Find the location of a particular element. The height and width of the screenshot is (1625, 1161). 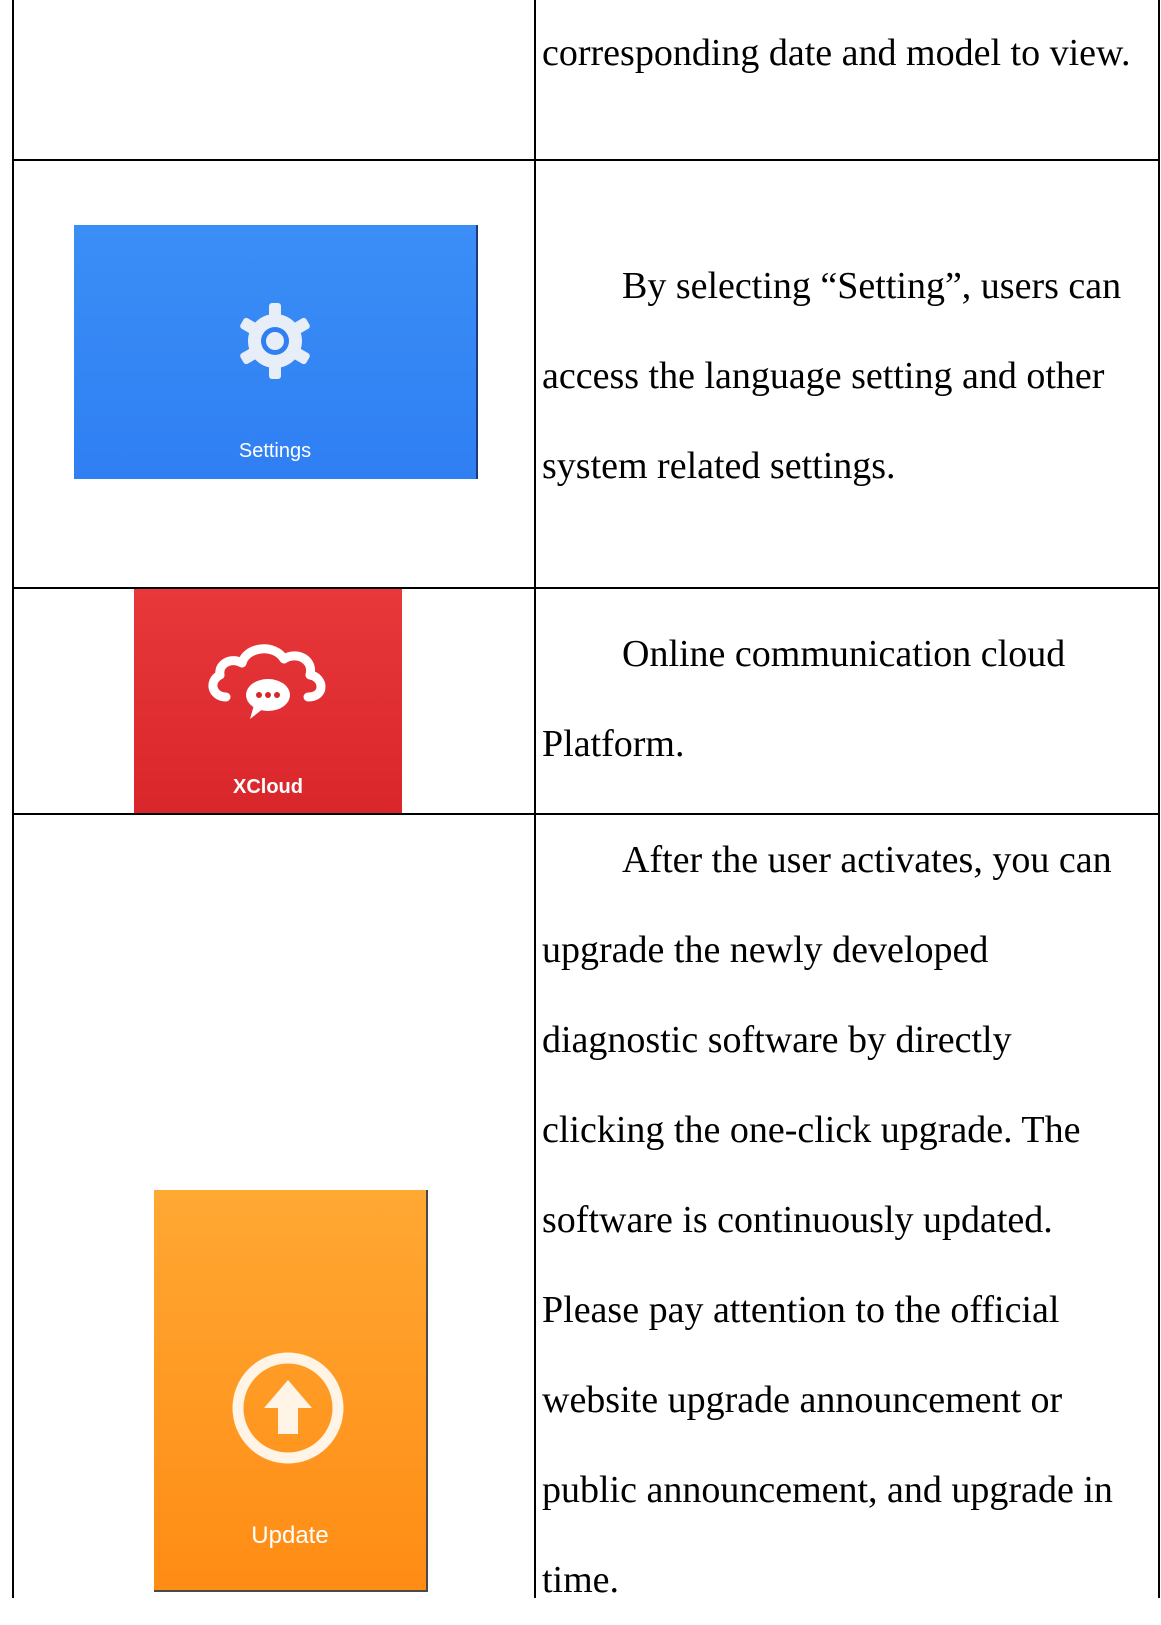

text-line: software is continuously updated. is located at coordinates (797, 1220).